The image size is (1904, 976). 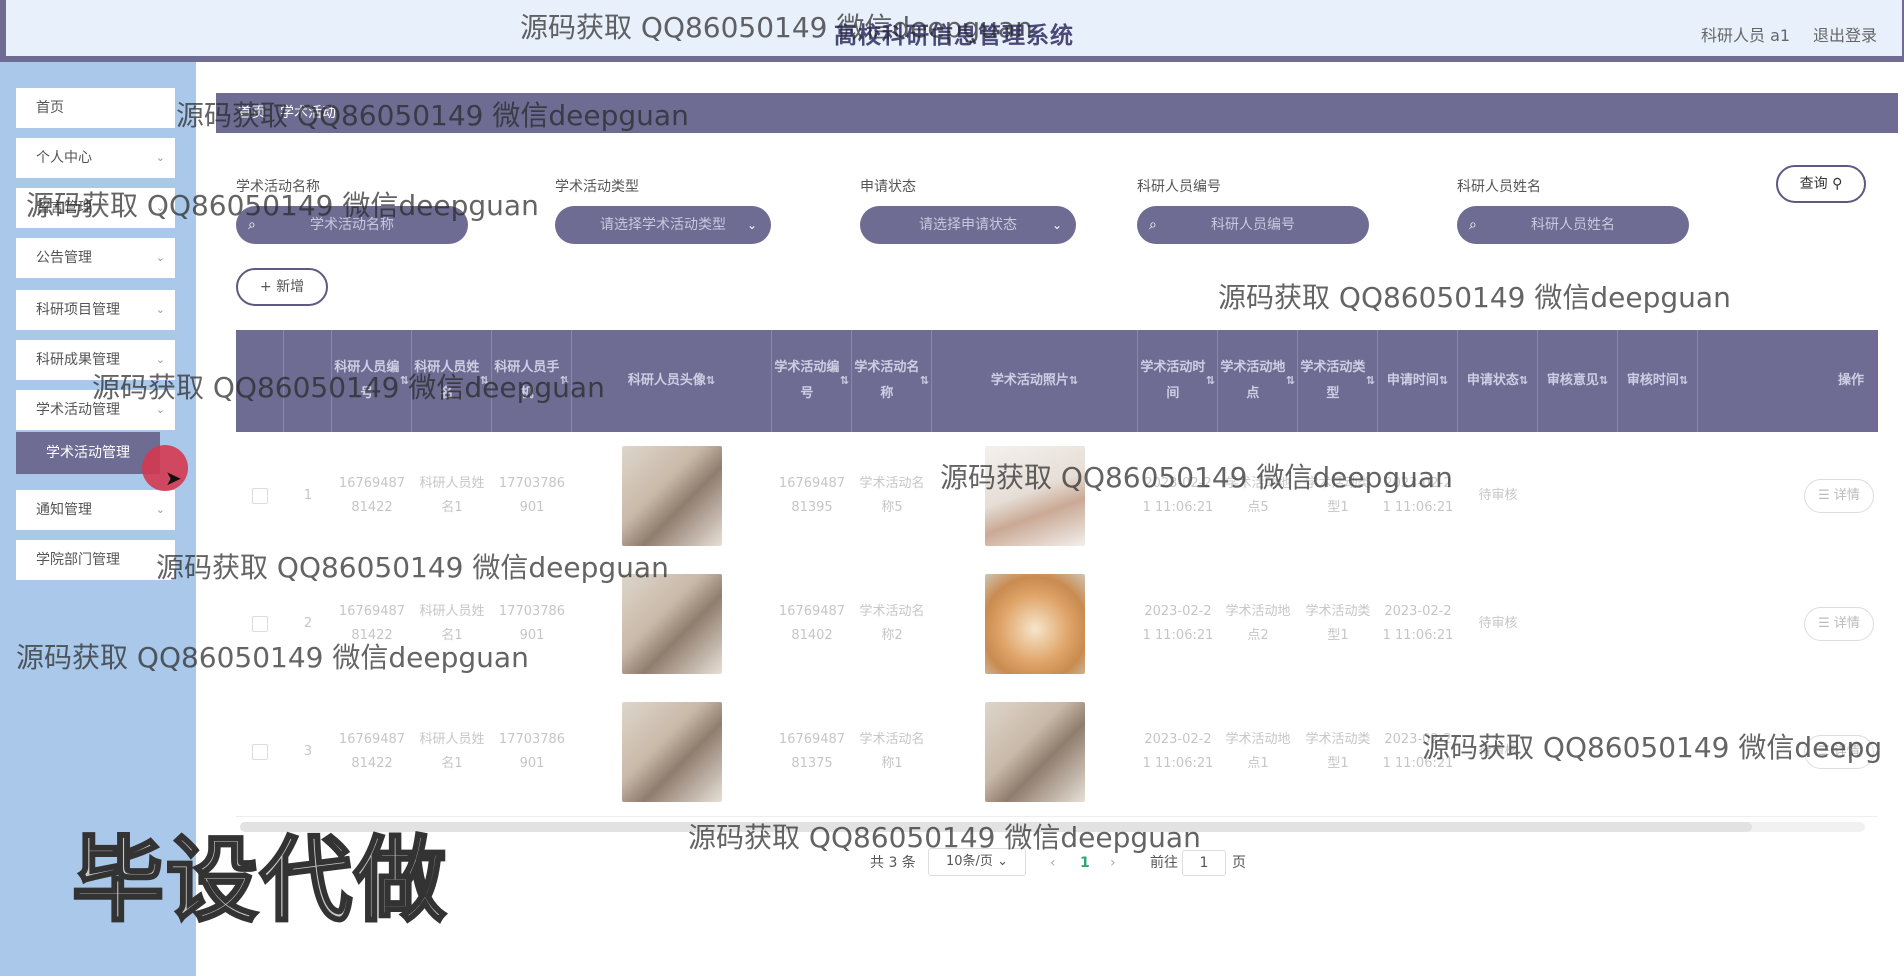 I want to click on add-button: + 新增, so click(x=282, y=287).